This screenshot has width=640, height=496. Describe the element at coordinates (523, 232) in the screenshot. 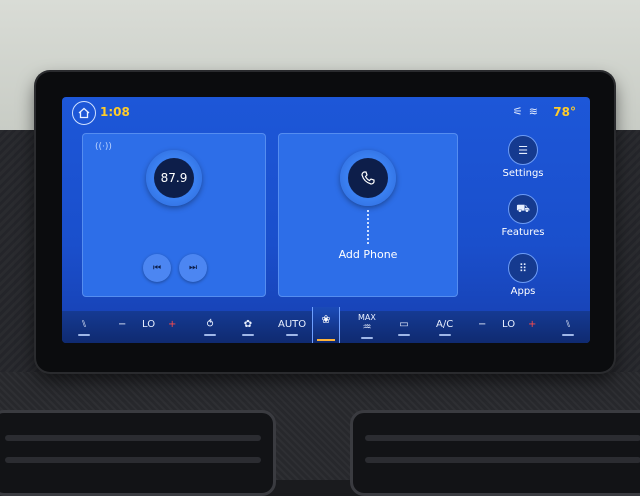

I see `features-label: Features` at that location.